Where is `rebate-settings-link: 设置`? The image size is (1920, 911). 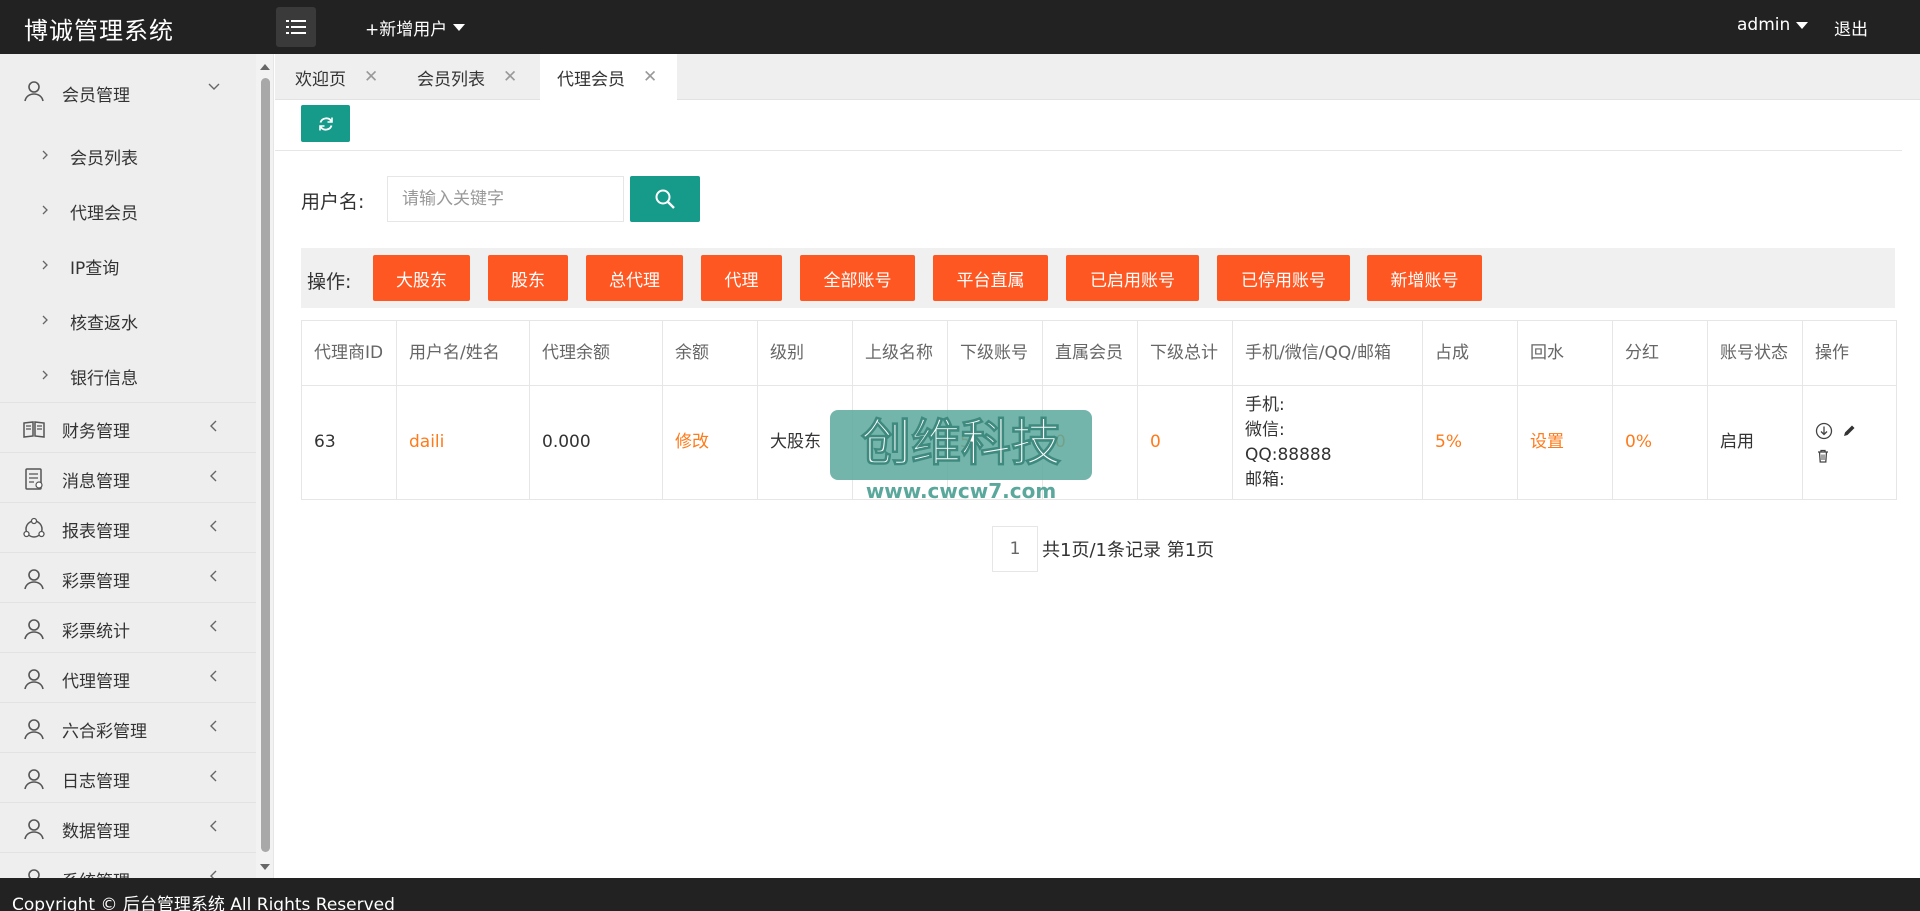
rebate-settings-link: 设置 is located at coordinates (1547, 442).